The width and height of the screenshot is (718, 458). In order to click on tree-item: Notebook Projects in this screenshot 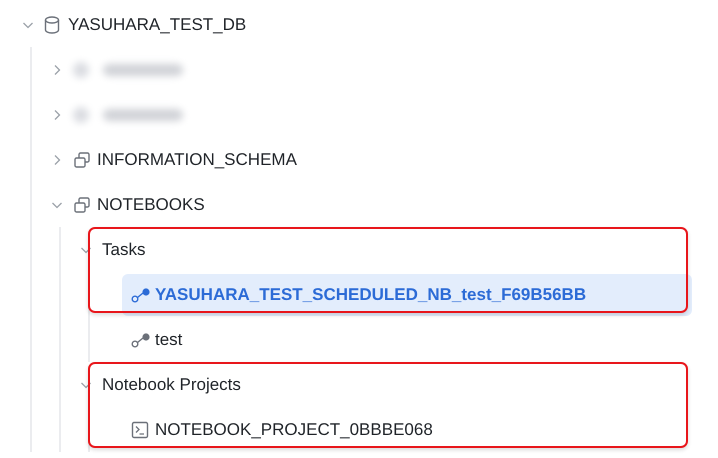, I will do `click(397, 385)`.